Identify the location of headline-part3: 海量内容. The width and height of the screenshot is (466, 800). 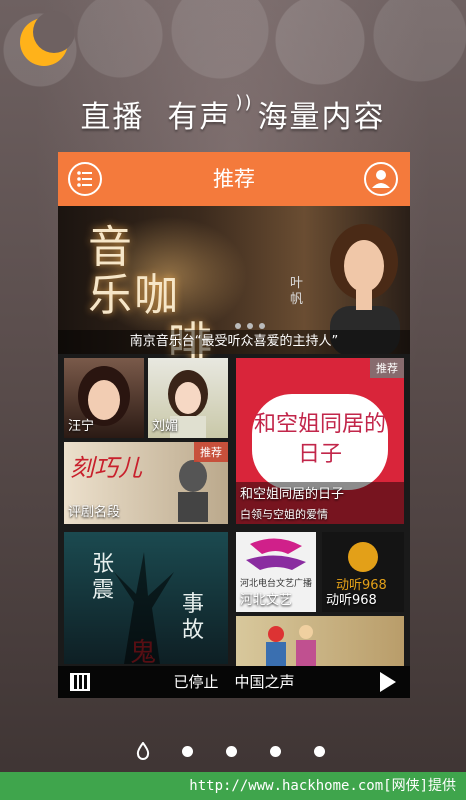
(321, 117).